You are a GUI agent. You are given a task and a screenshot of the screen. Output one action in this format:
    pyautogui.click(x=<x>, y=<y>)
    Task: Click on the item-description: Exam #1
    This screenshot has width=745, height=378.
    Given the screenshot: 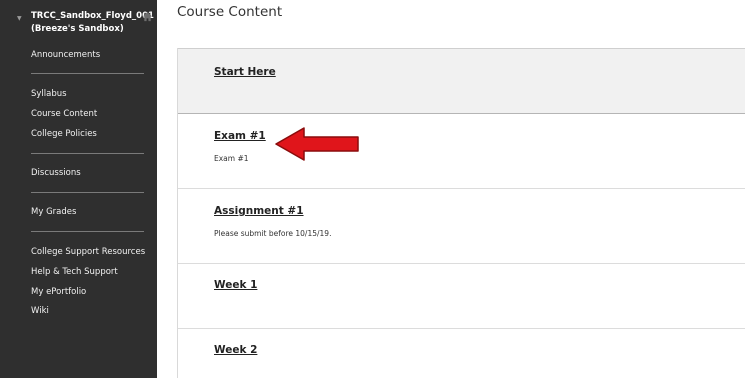 What is the action you would take?
    pyautogui.click(x=231, y=158)
    